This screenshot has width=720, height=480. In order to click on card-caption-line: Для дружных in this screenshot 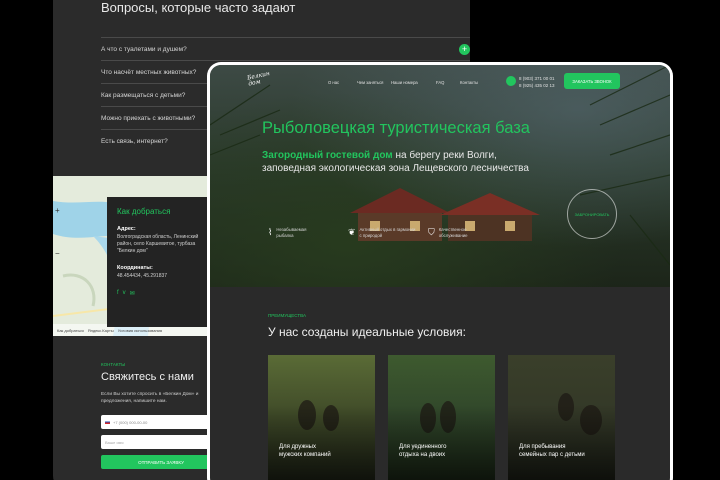, I will do `click(297, 447)`.